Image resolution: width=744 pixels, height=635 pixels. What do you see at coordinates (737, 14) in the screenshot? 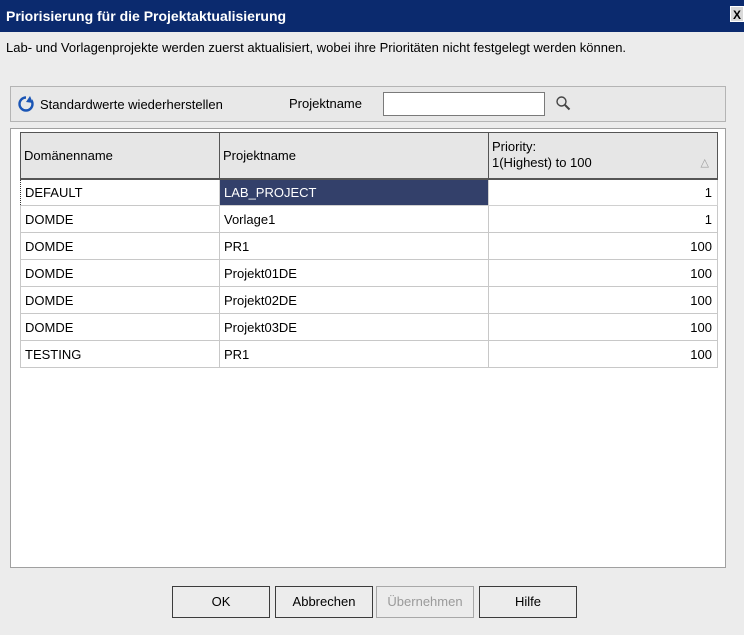
I see `close-button: X` at bounding box center [737, 14].